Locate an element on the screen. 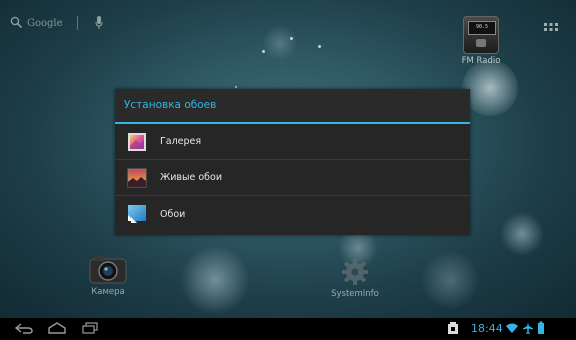  live-wallpaper-icon is located at coordinates (137, 177).